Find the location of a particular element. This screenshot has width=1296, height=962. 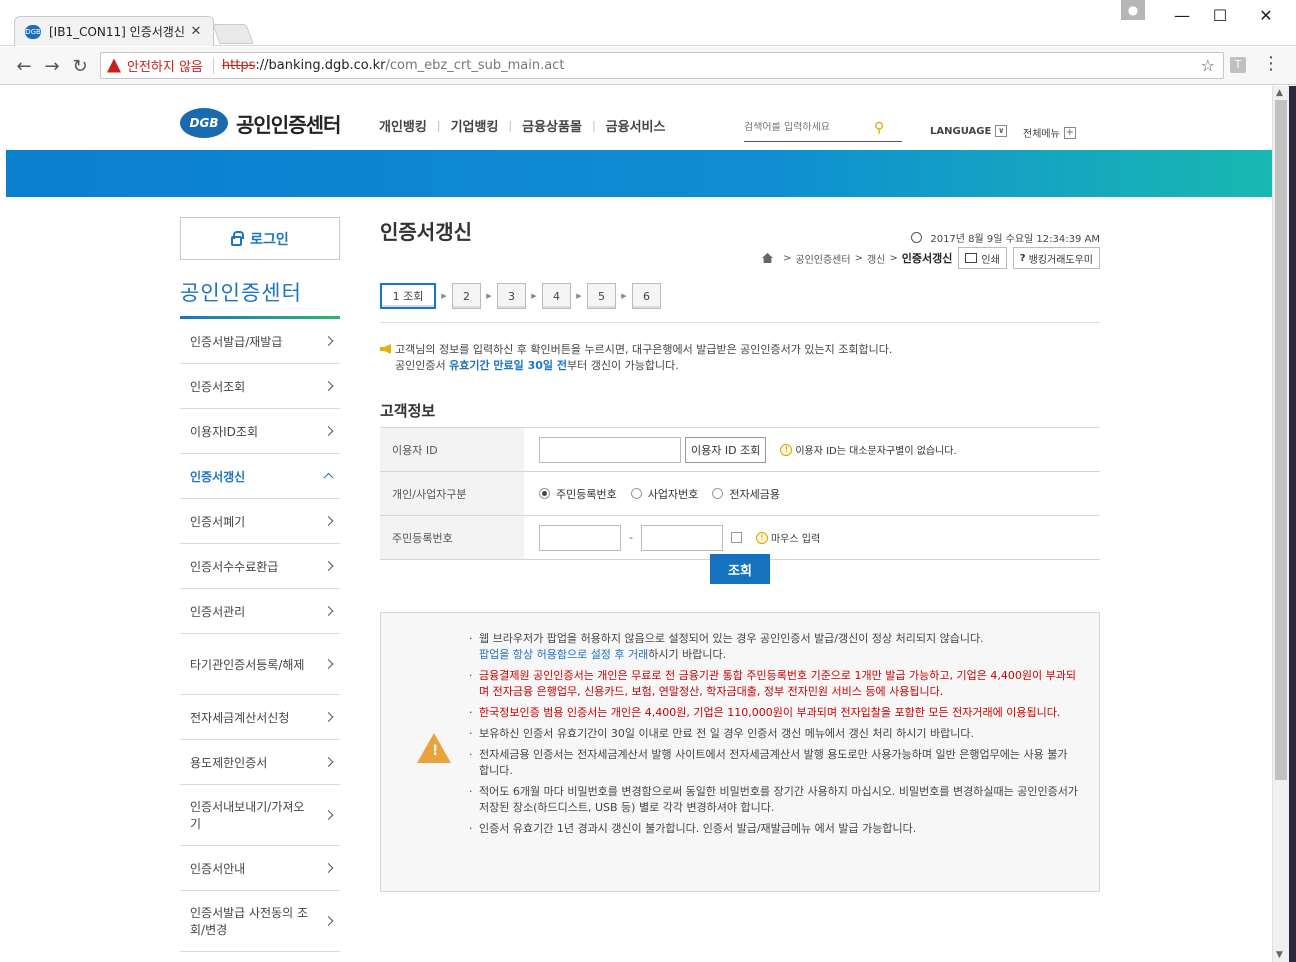

sidebar-item-other-cert: 타기관인증서등록/해제 is located at coordinates (260, 664).